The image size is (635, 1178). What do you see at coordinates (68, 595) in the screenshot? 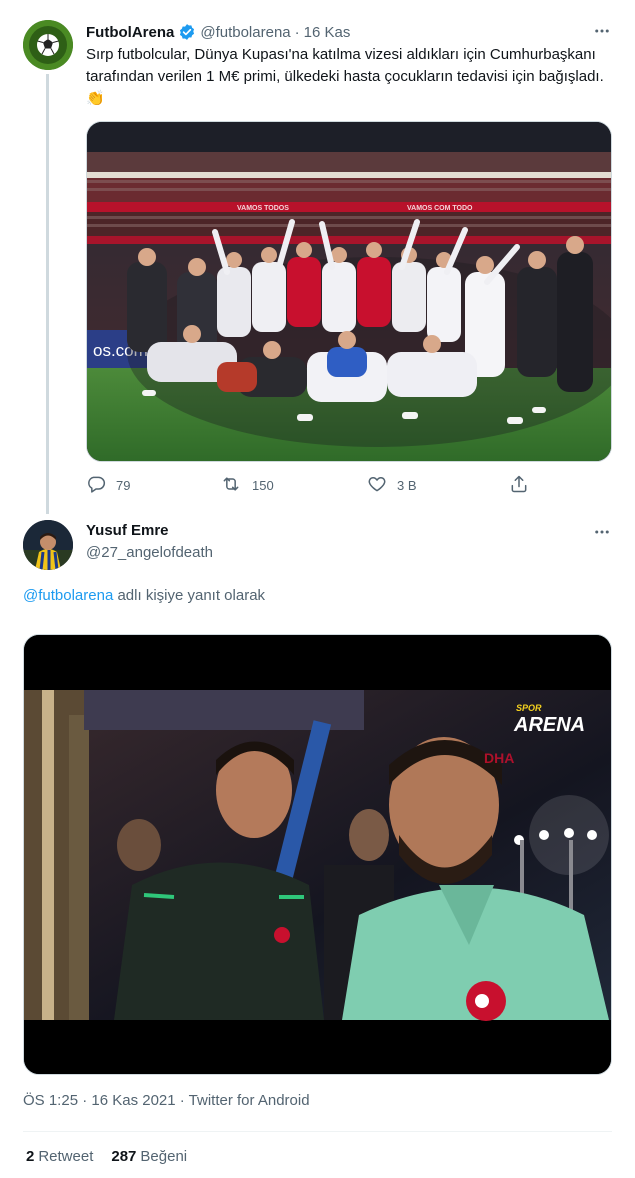
I see `reply-mention-link: @futbolarena` at bounding box center [68, 595].